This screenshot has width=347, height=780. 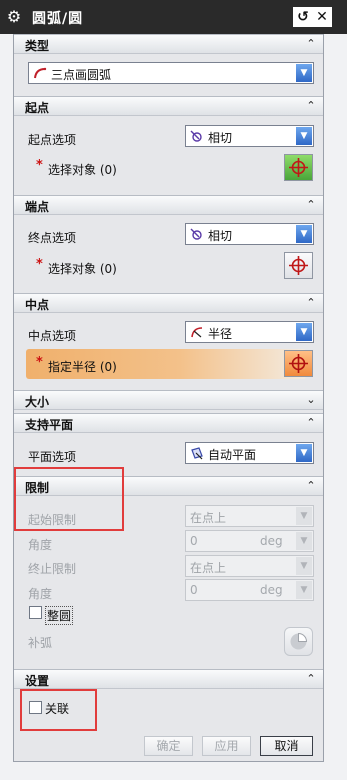 What do you see at coordinates (220, 334) in the screenshot?
I see `mid-option-value: 半径` at bounding box center [220, 334].